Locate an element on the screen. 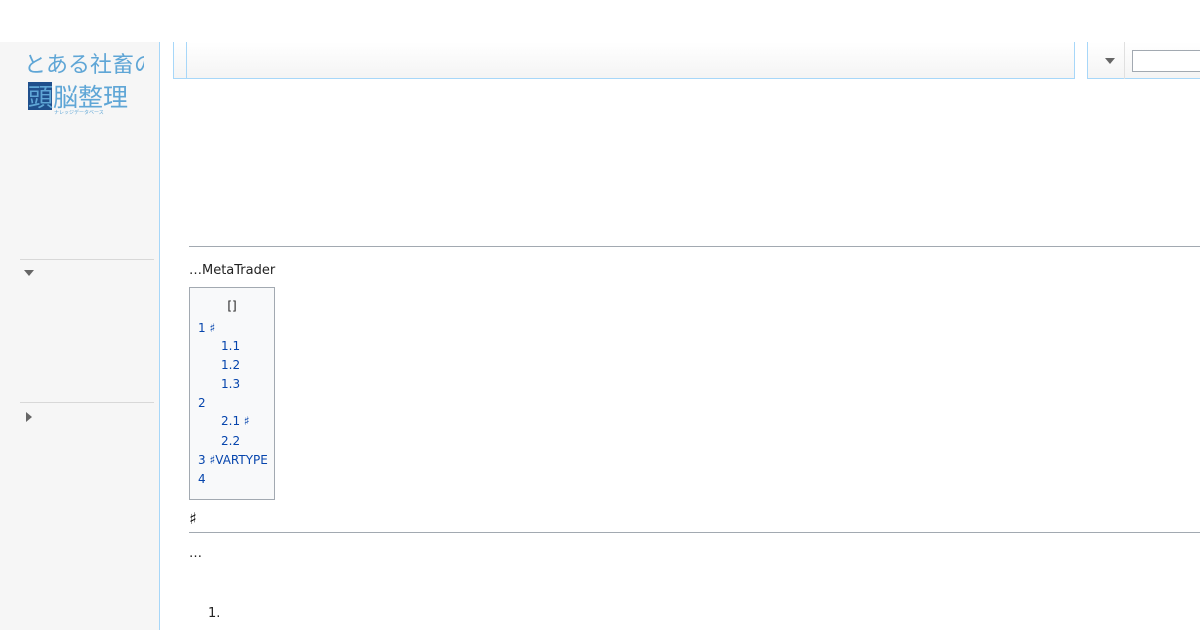 This screenshot has width=1200, height=630. search-input is located at coordinates (1166, 61).